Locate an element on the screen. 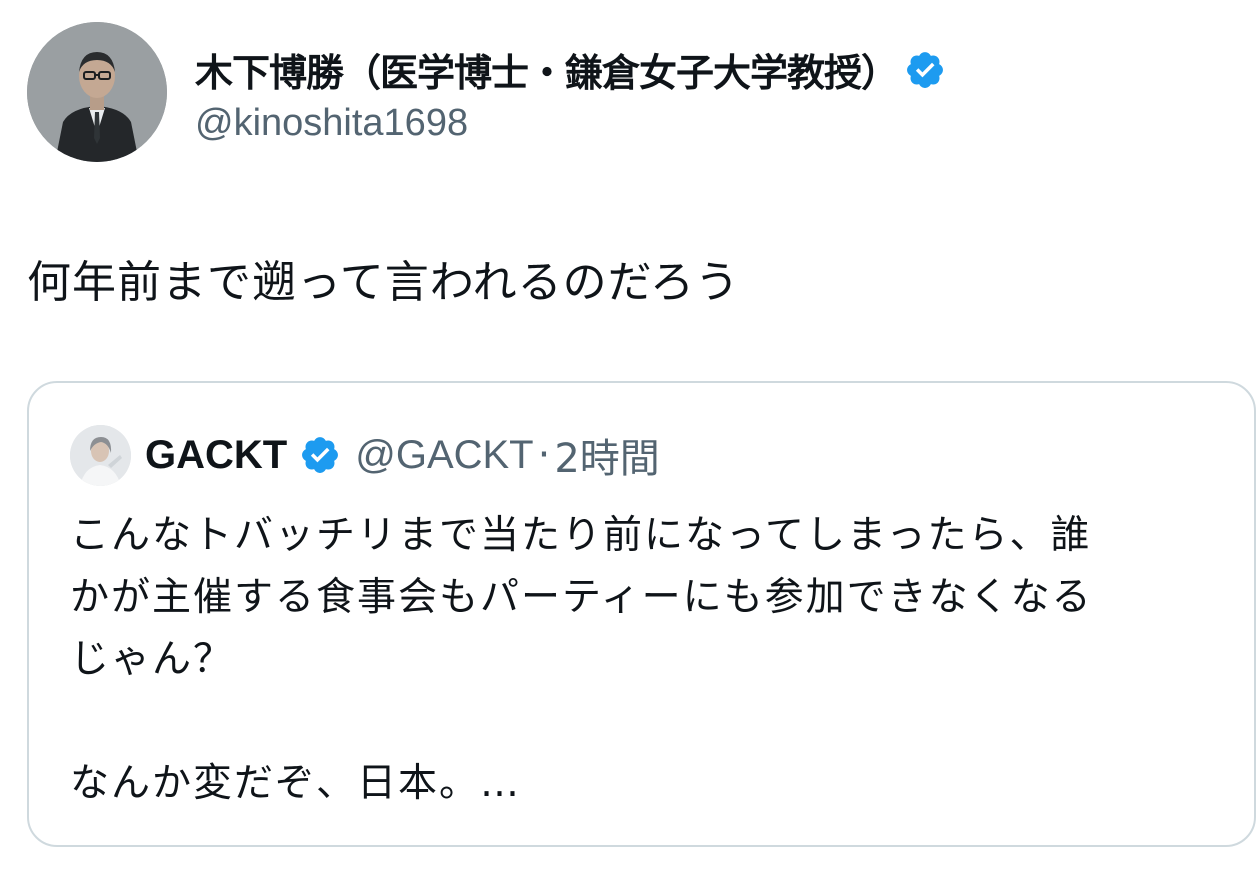 Image resolution: width=1260 pixels, height=891 pixels. tweet-header: 木下博勝（医学博士・鎌倉女子大学教授） @kinoshita1698 is located at coordinates (486, 92).